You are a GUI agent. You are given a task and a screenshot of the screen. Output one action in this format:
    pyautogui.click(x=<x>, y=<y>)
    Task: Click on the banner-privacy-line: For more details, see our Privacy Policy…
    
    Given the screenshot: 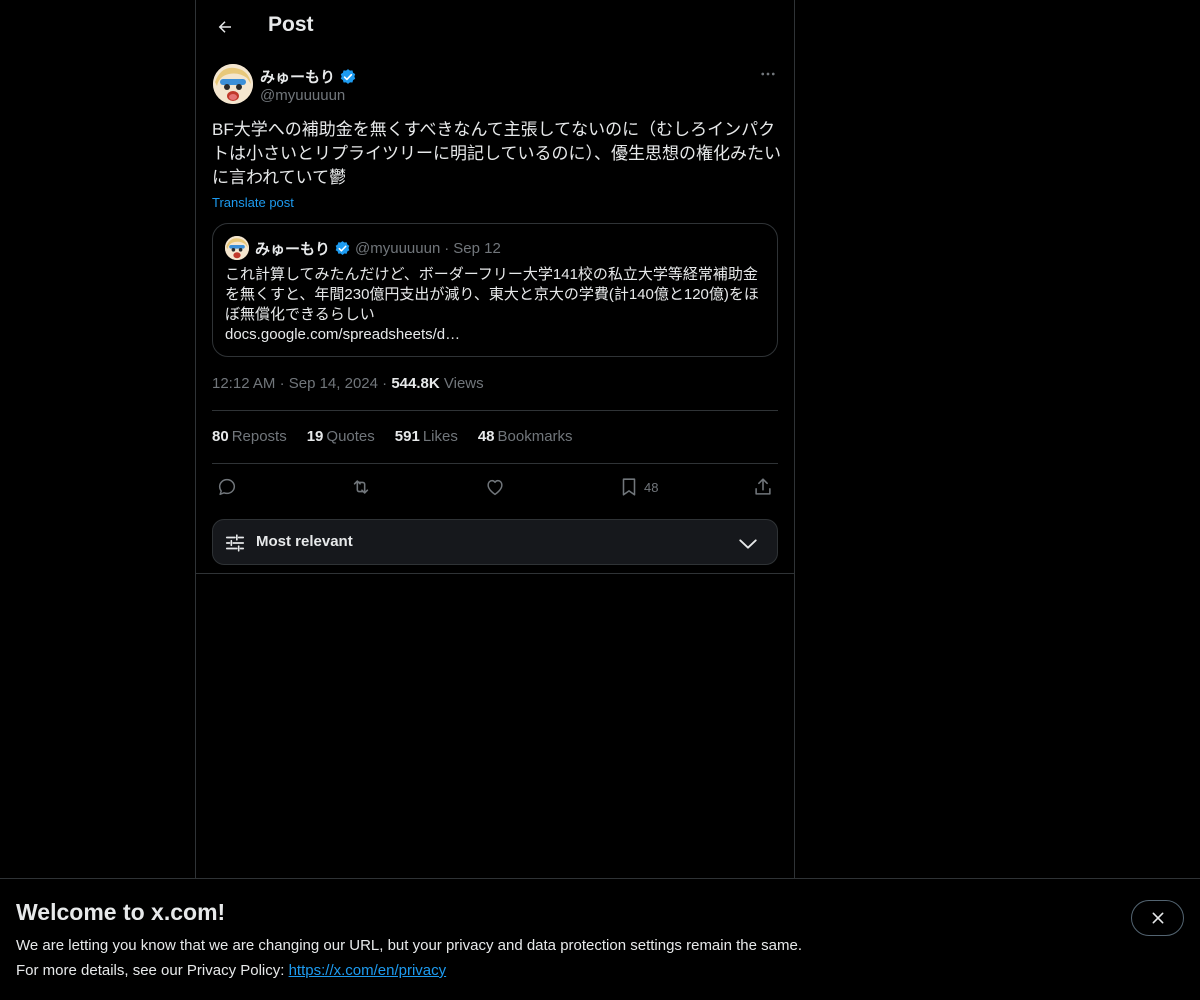 What is the action you would take?
    pyautogui.click(x=231, y=970)
    